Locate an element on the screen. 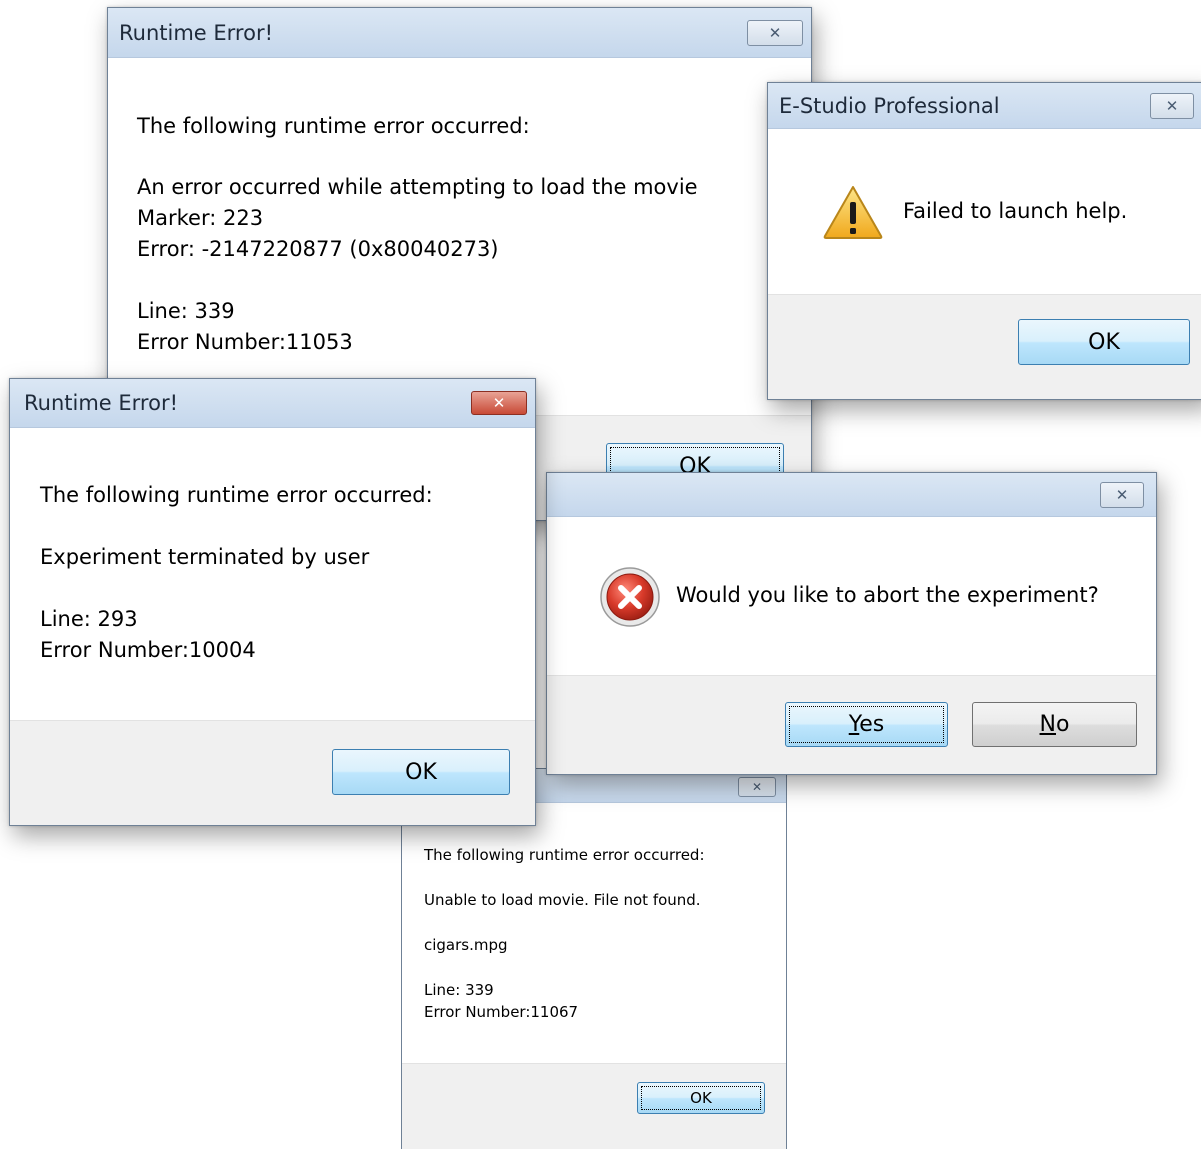 This screenshot has height=1149, width=1201. dialog-body: Would you like to abort the experiment? is located at coordinates (851, 596).